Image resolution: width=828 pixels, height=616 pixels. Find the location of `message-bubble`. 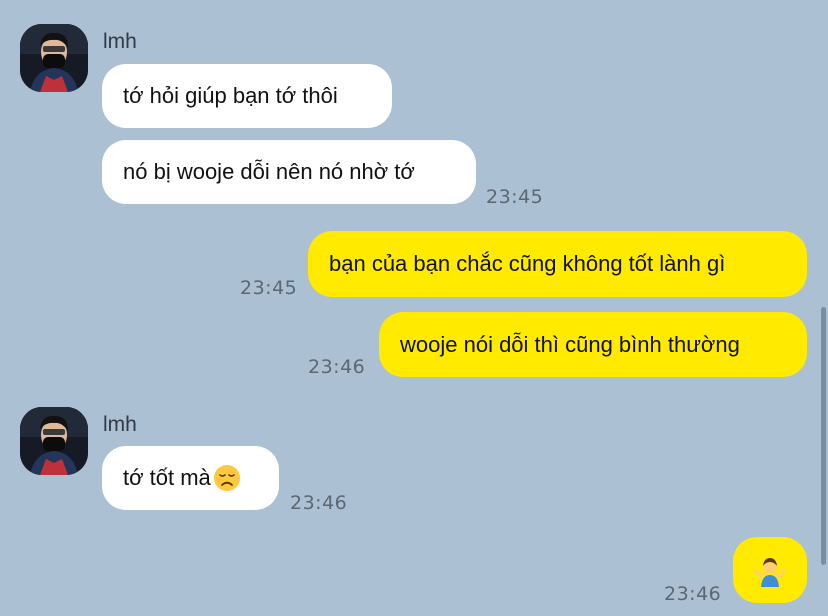

message-bubble is located at coordinates (770, 570).